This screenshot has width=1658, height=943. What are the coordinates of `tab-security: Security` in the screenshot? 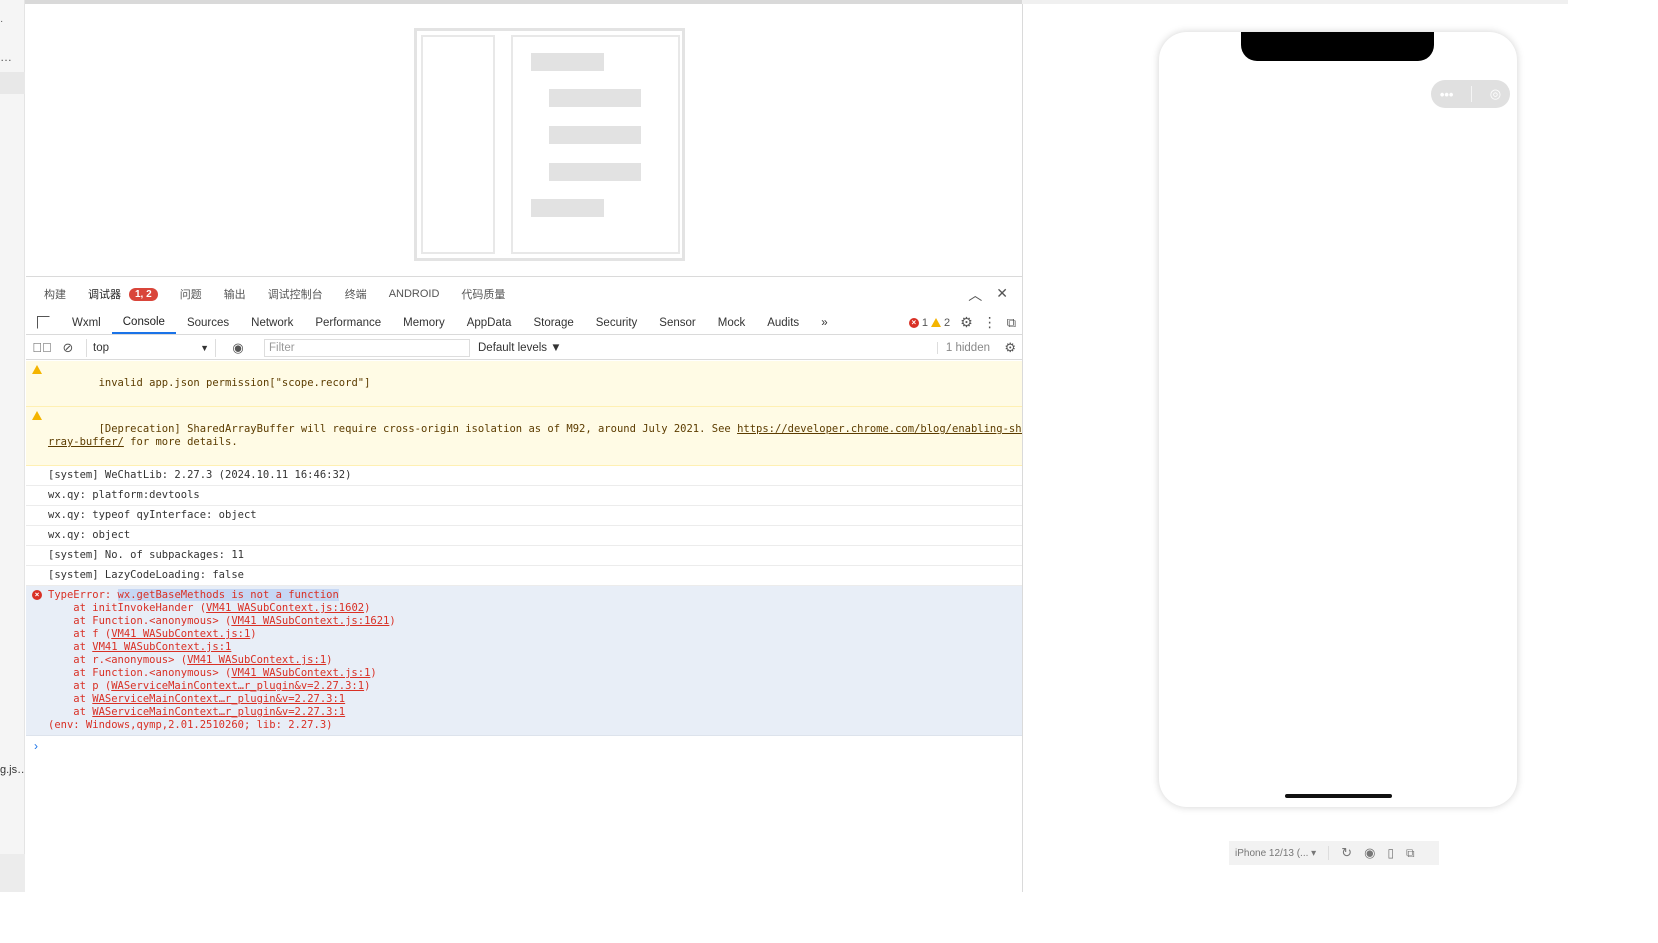 It's located at (617, 322).